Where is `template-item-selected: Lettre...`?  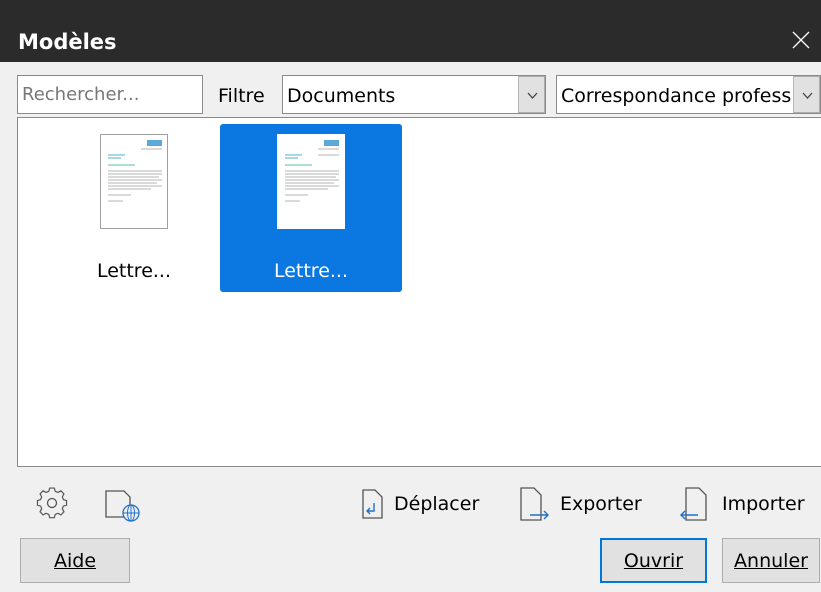 template-item-selected: Lettre... is located at coordinates (311, 208).